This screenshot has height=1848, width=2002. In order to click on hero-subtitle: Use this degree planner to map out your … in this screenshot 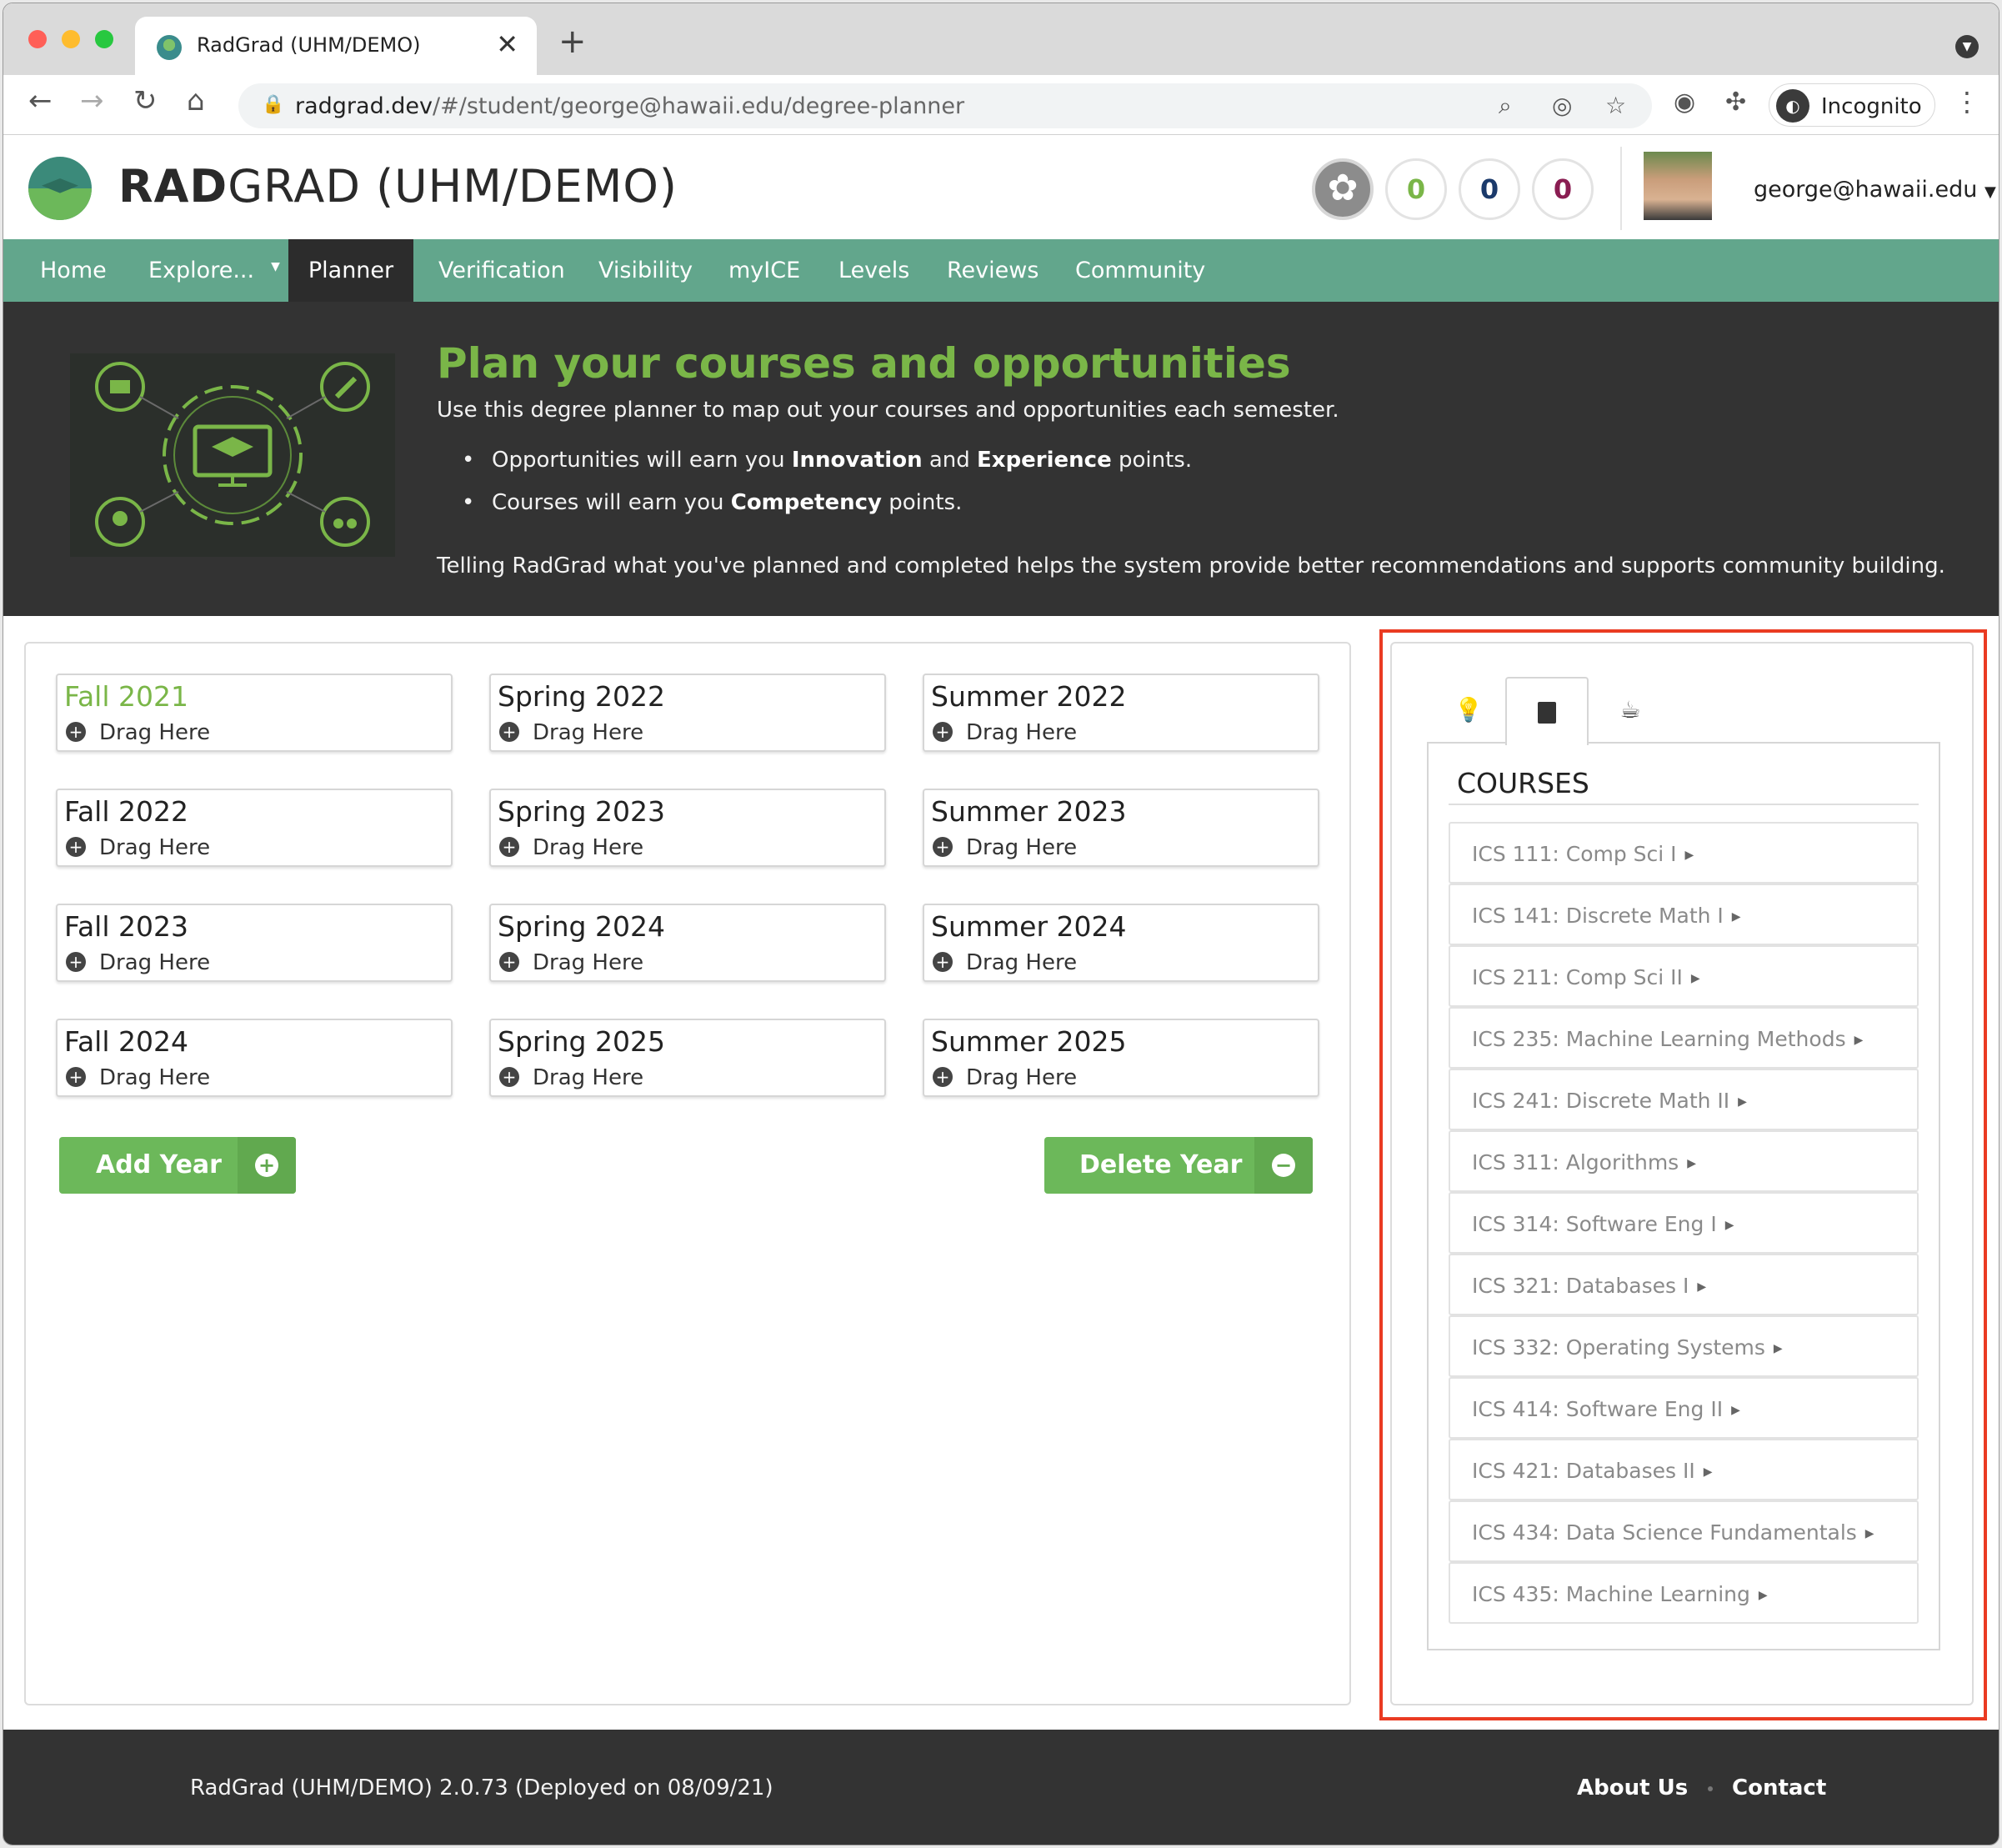, I will do `click(888, 411)`.